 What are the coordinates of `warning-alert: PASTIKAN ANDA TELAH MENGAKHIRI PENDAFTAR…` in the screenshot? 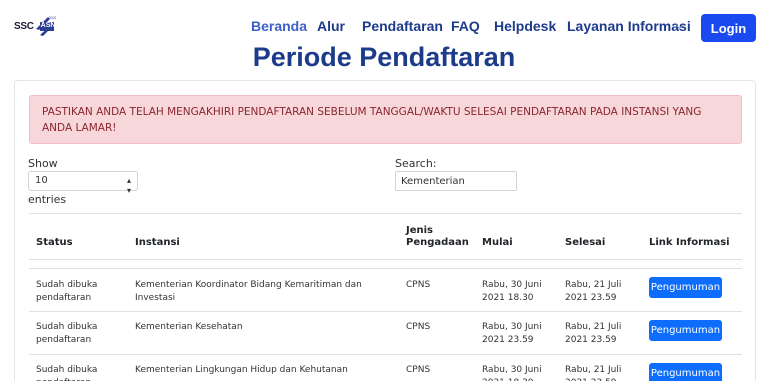 It's located at (385, 119).